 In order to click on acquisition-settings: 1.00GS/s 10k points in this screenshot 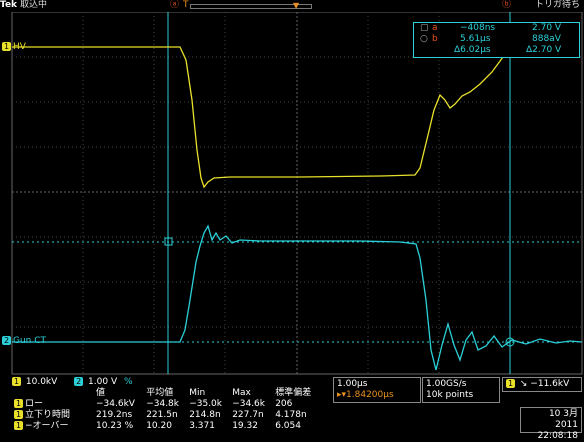, I will do `click(461, 390)`.